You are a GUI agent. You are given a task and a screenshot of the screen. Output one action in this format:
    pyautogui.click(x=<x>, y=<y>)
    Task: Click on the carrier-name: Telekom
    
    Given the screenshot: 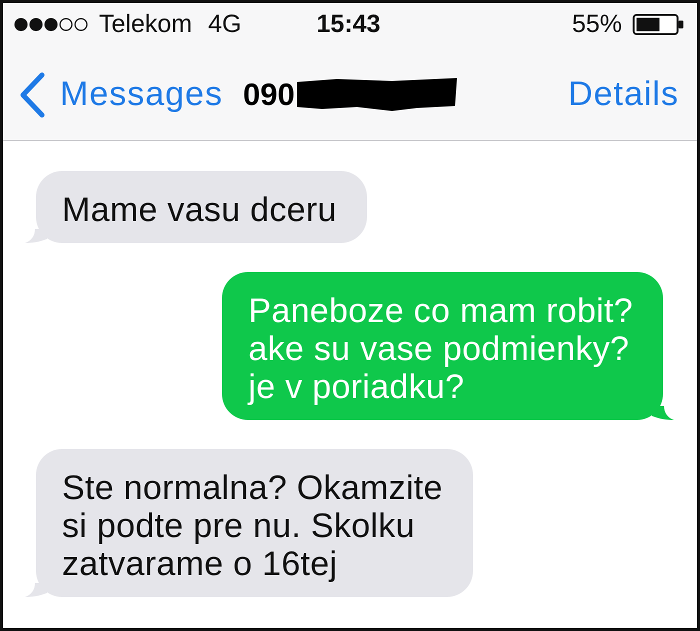 What is the action you would take?
    pyautogui.click(x=145, y=24)
    